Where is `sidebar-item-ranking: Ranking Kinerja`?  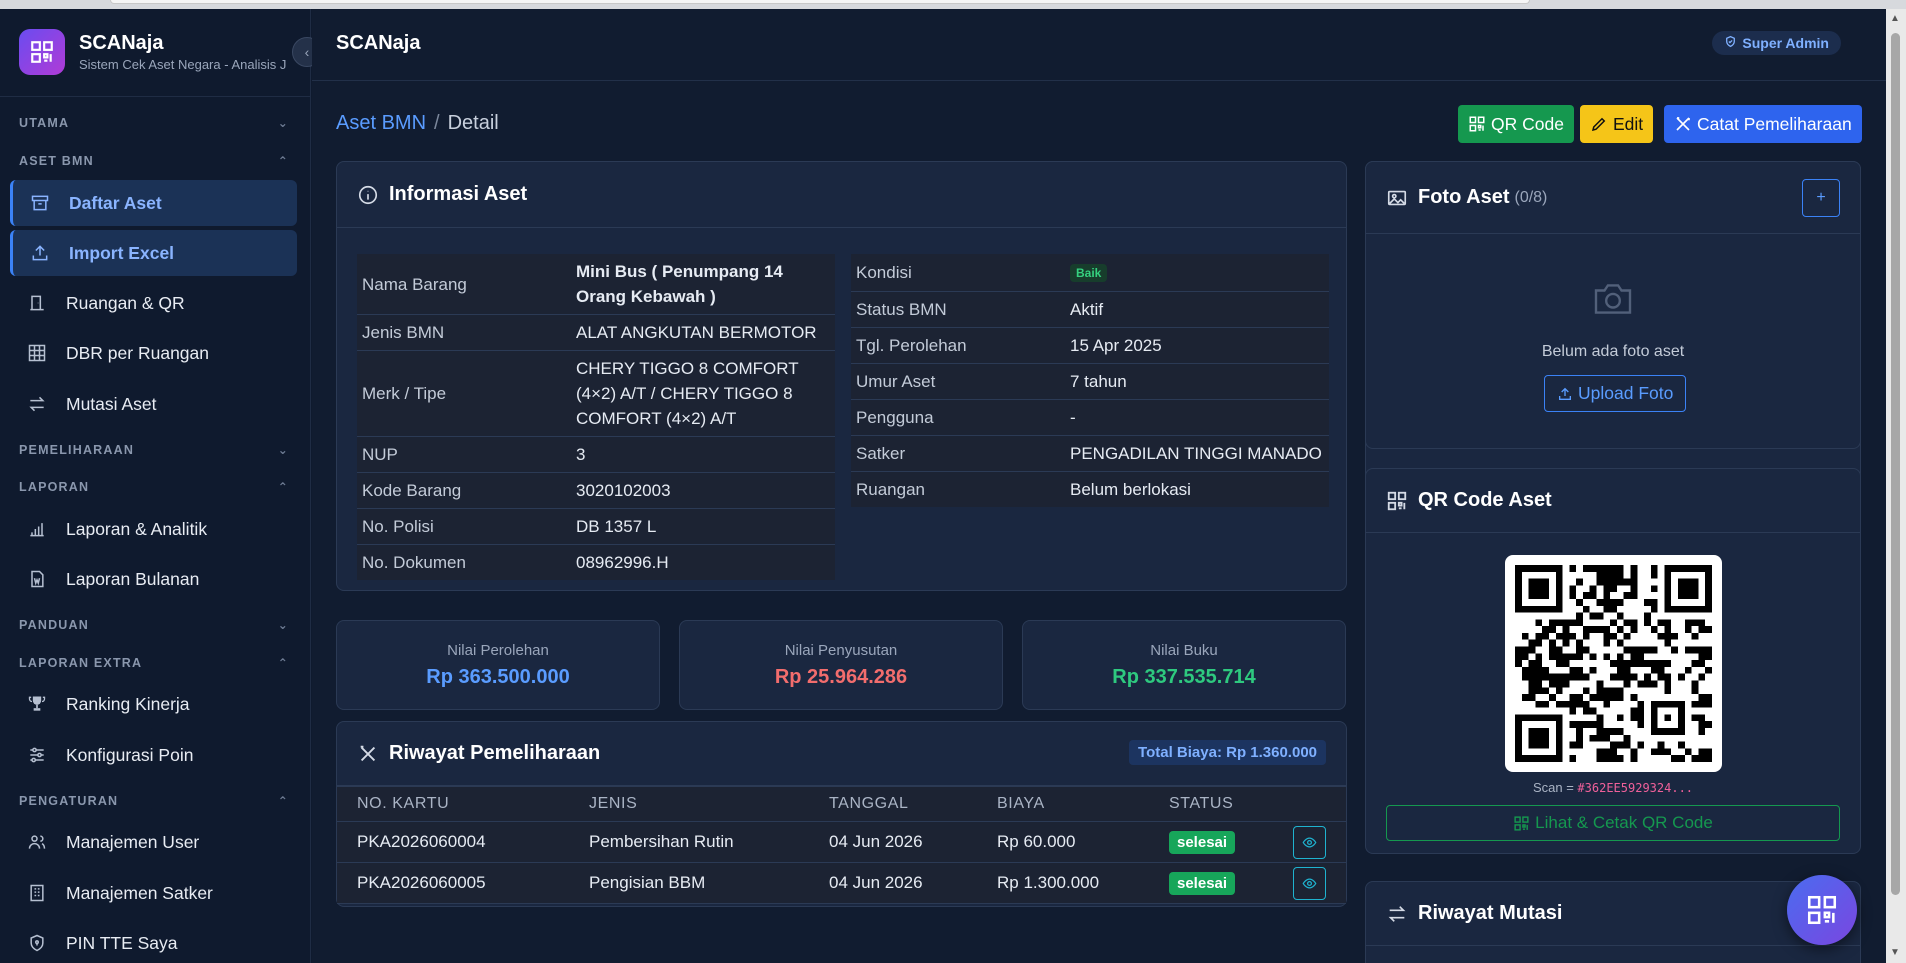
sidebar-item-ranking: Ranking Kinerja is located at coordinates (153, 704).